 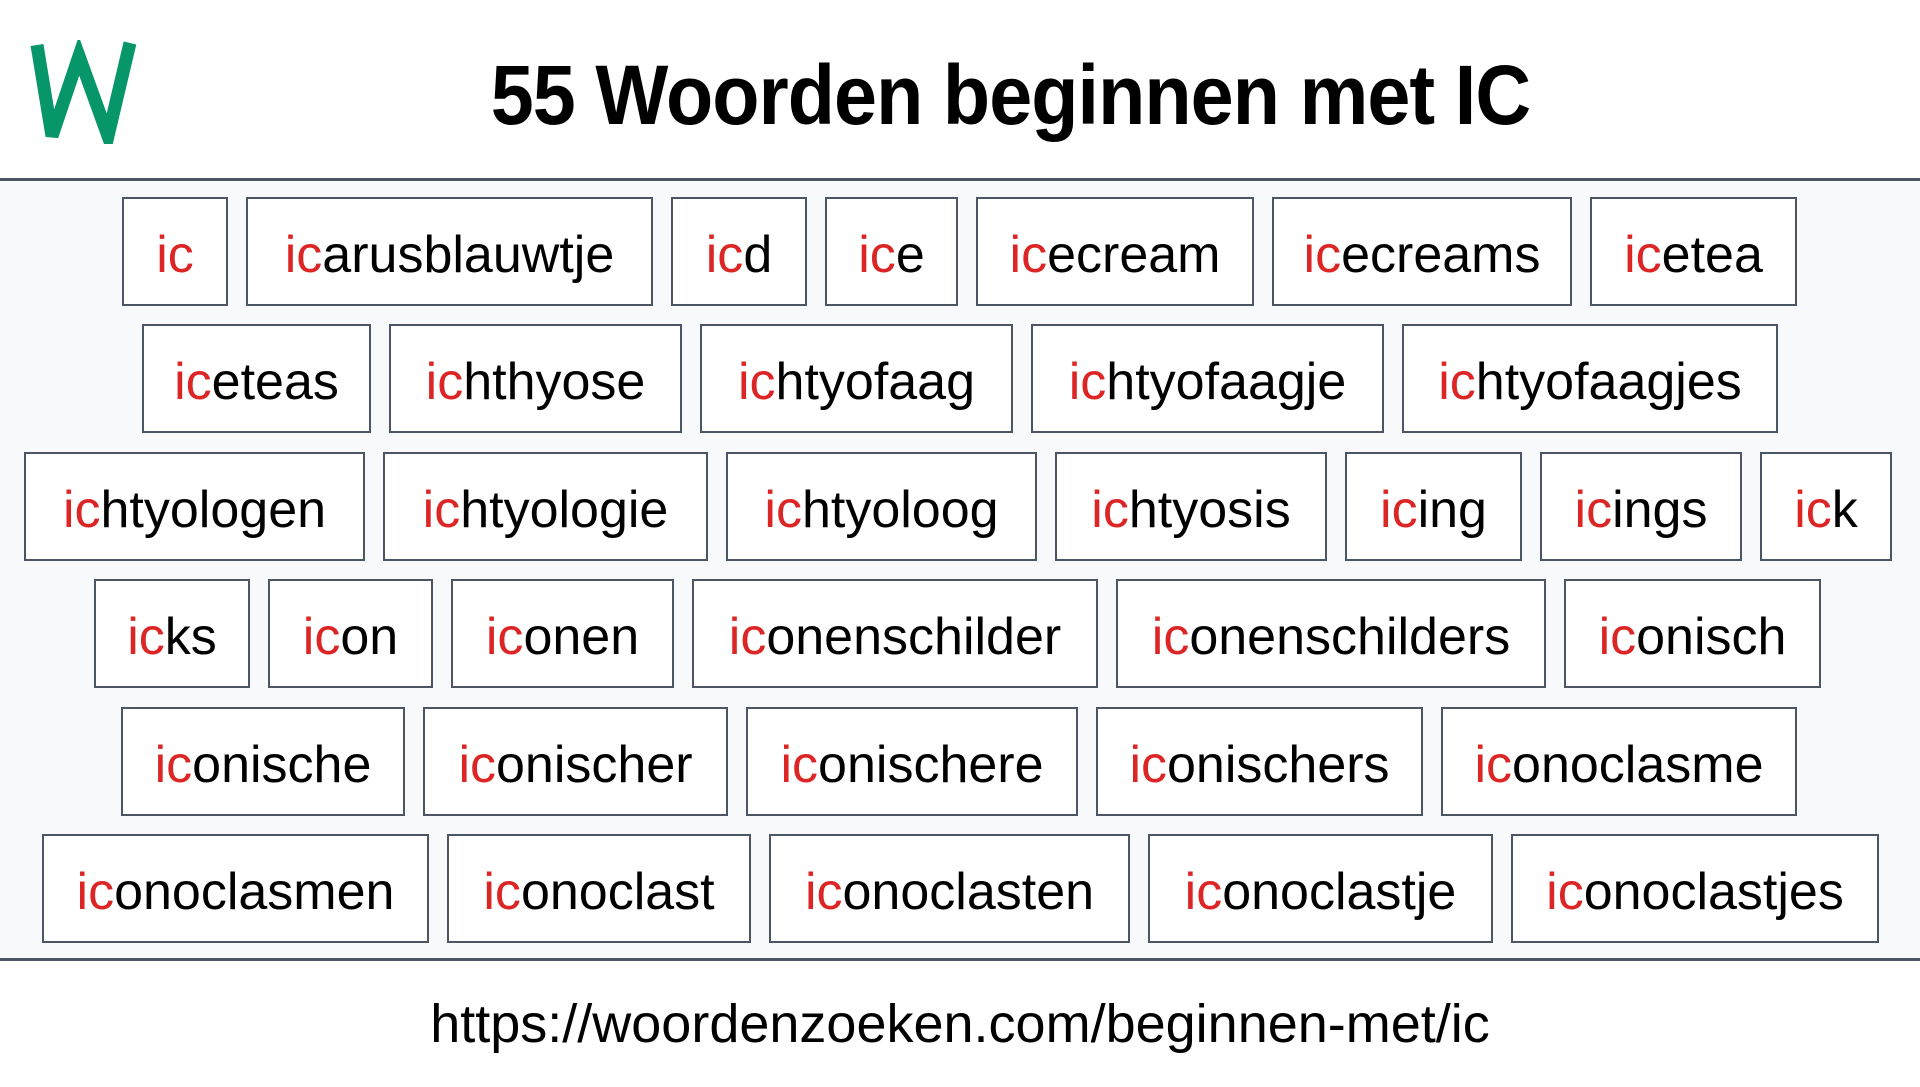 What do you see at coordinates (968, 891) in the screenshot?
I see `word-suffix: onoclasten` at bounding box center [968, 891].